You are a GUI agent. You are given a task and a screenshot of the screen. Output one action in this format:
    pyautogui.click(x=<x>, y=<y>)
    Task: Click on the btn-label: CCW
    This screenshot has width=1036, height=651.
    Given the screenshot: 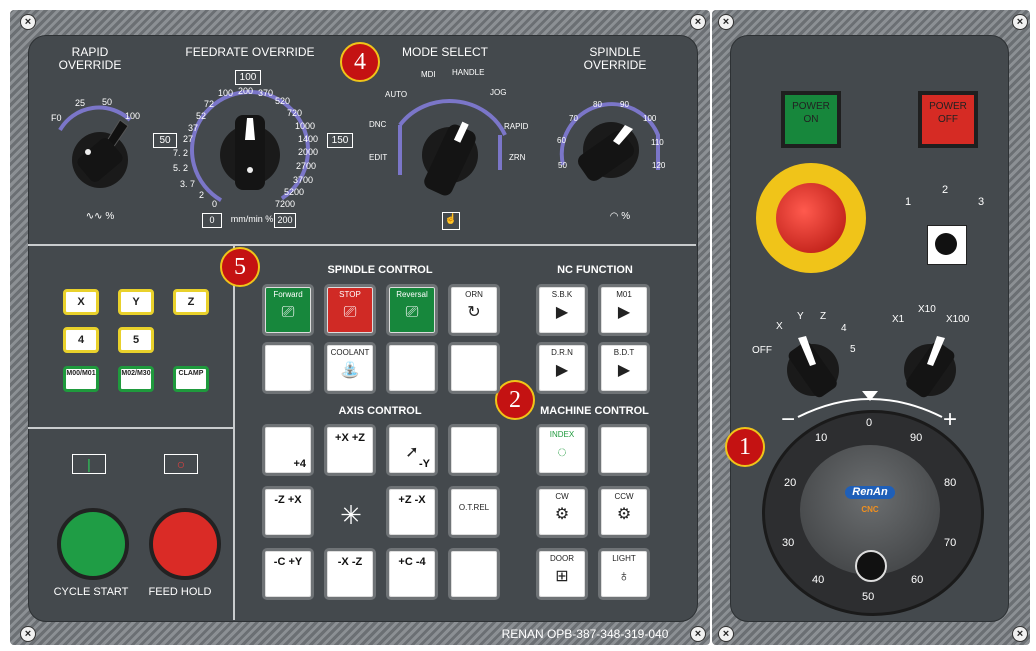 What is the action you would take?
    pyautogui.click(x=624, y=496)
    